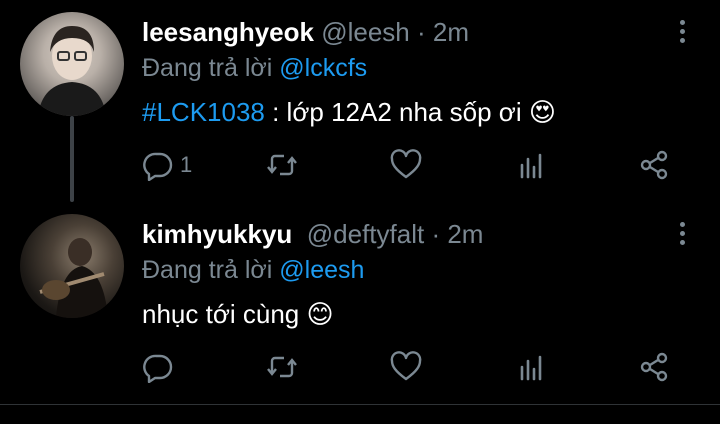 The width and height of the screenshot is (720, 424). I want to click on reply-mention-link: @leesh, so click(321, 270).